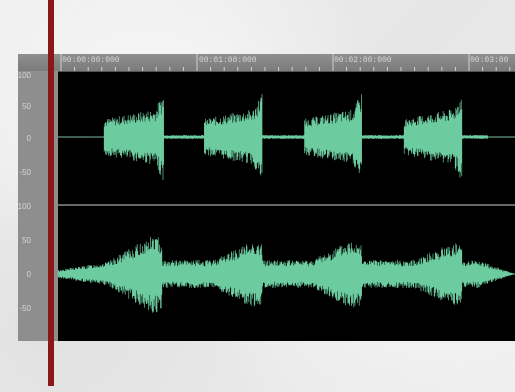 The image size is (515, 392). Describe the element at coordinates (24, 206) in the screenshot. I see `amp-label-t2-100: 100` at that location.